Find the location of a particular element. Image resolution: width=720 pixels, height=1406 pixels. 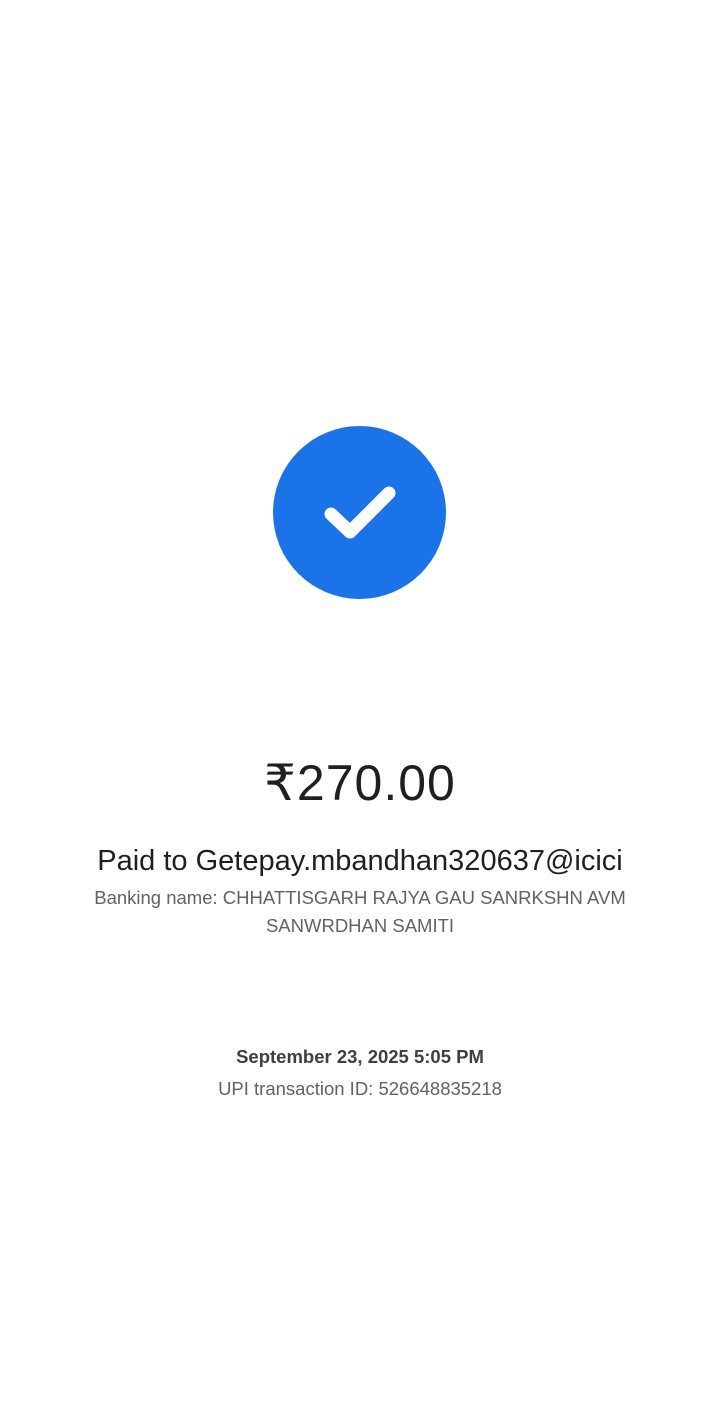

checkmark-stroke is located at coordinates (359, 512).